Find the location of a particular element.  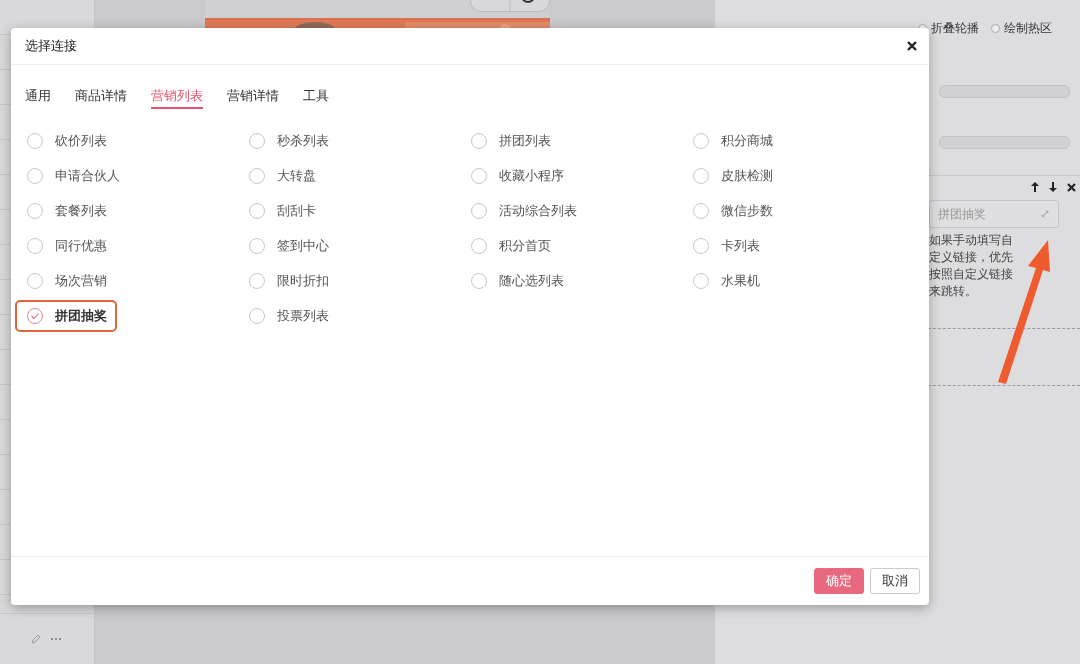

option-label: 砍价列表 is located at coordinates (81, 140).